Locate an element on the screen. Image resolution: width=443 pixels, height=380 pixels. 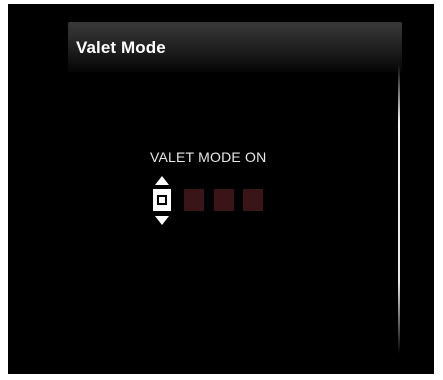
digit-glyph is located at coordinates (162, 200).